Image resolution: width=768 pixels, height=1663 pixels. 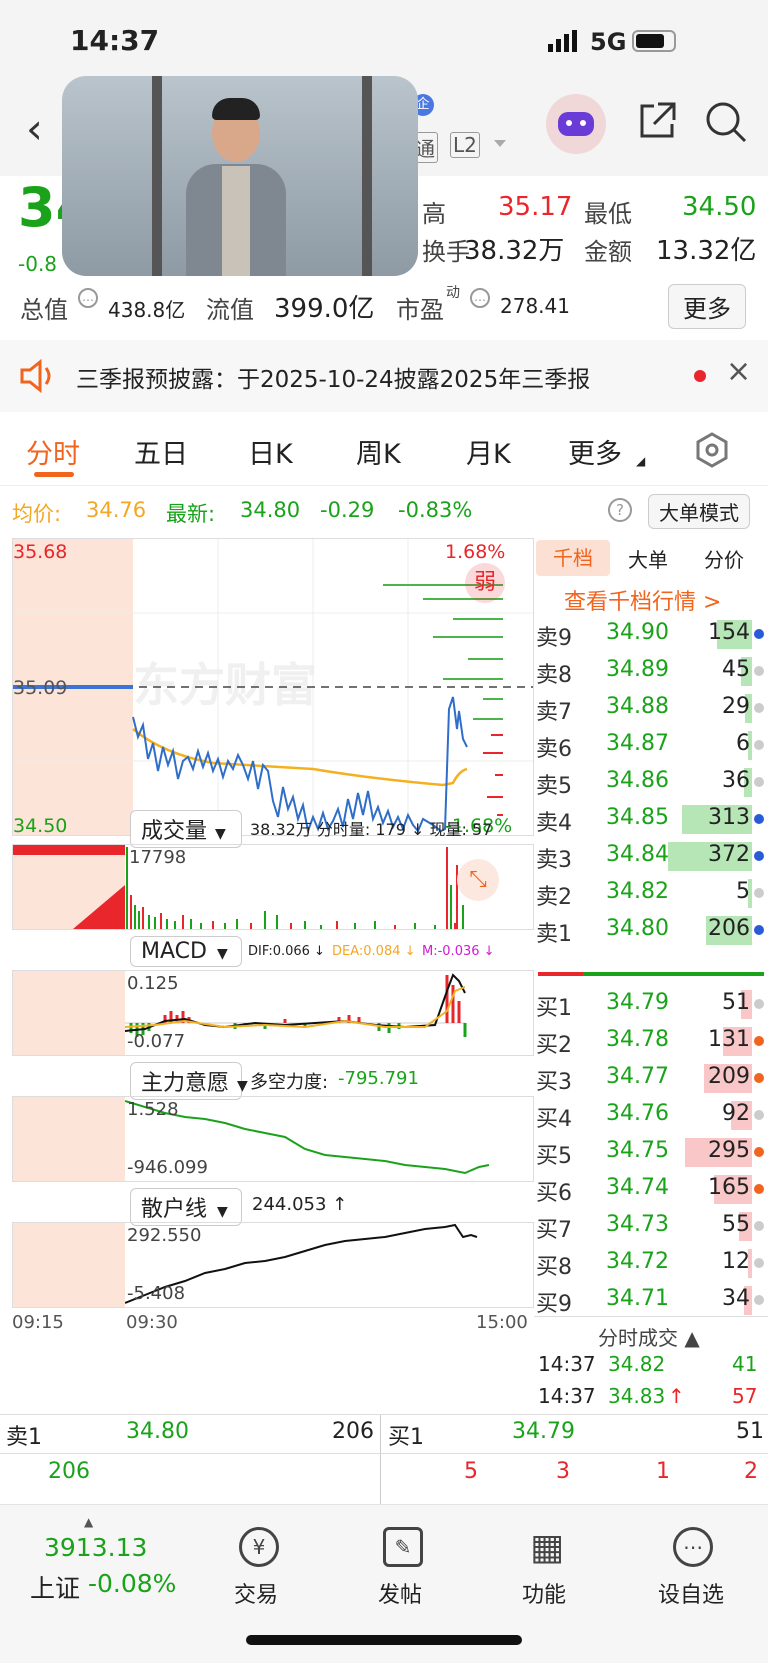 I want to click on more-button: 更多, so click(x=707, y=306).